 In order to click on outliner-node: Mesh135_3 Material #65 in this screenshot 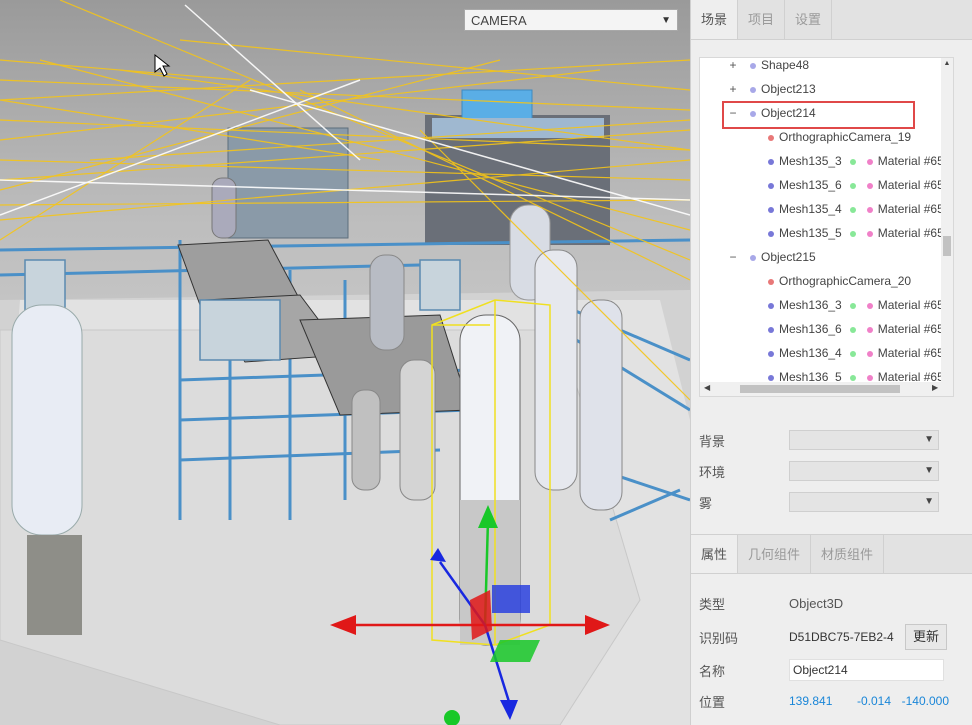, I will do `click(856, 161)`.